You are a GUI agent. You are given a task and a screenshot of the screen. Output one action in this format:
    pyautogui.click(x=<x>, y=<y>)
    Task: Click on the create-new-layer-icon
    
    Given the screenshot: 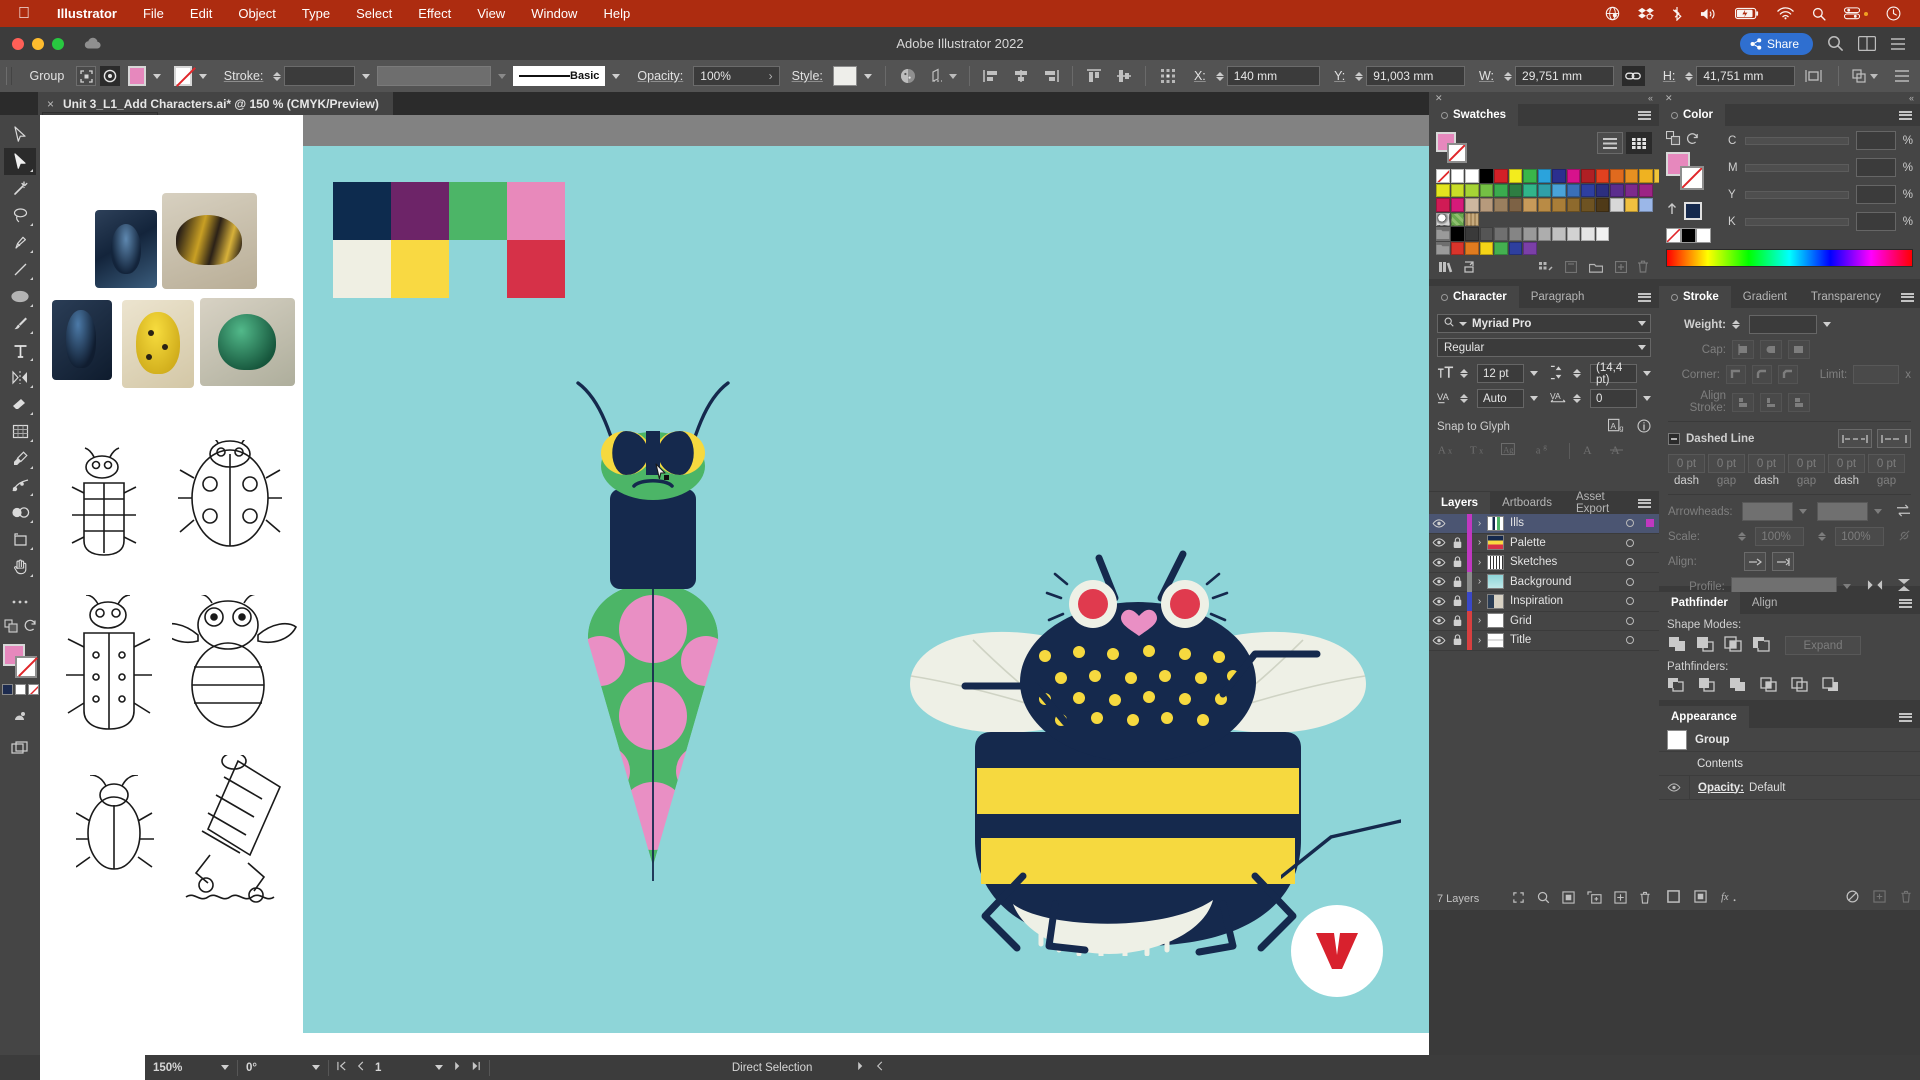 What is the action you would take?
    pyautogui.click(x=1620, y=899)
    